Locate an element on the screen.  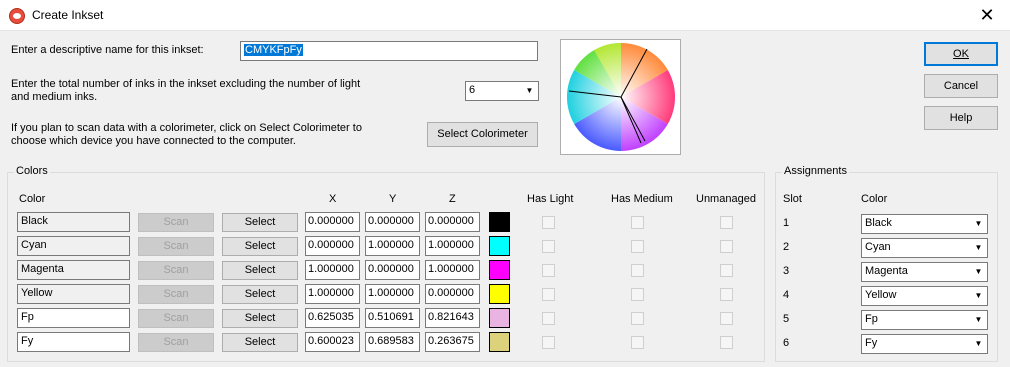
ink-count-value: 6 is located at coordinates (472, 90).